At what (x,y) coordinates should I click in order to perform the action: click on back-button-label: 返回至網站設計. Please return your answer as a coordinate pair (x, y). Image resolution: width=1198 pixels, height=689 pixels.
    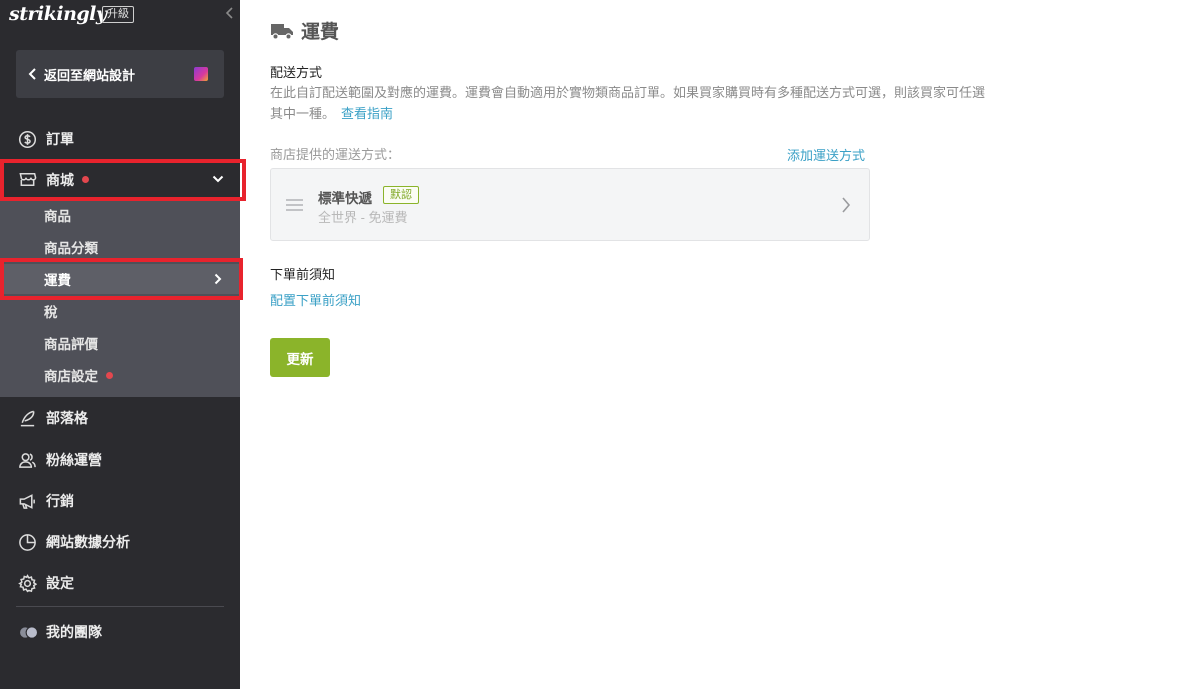
    Looking at the image, I should click on (90, 75).